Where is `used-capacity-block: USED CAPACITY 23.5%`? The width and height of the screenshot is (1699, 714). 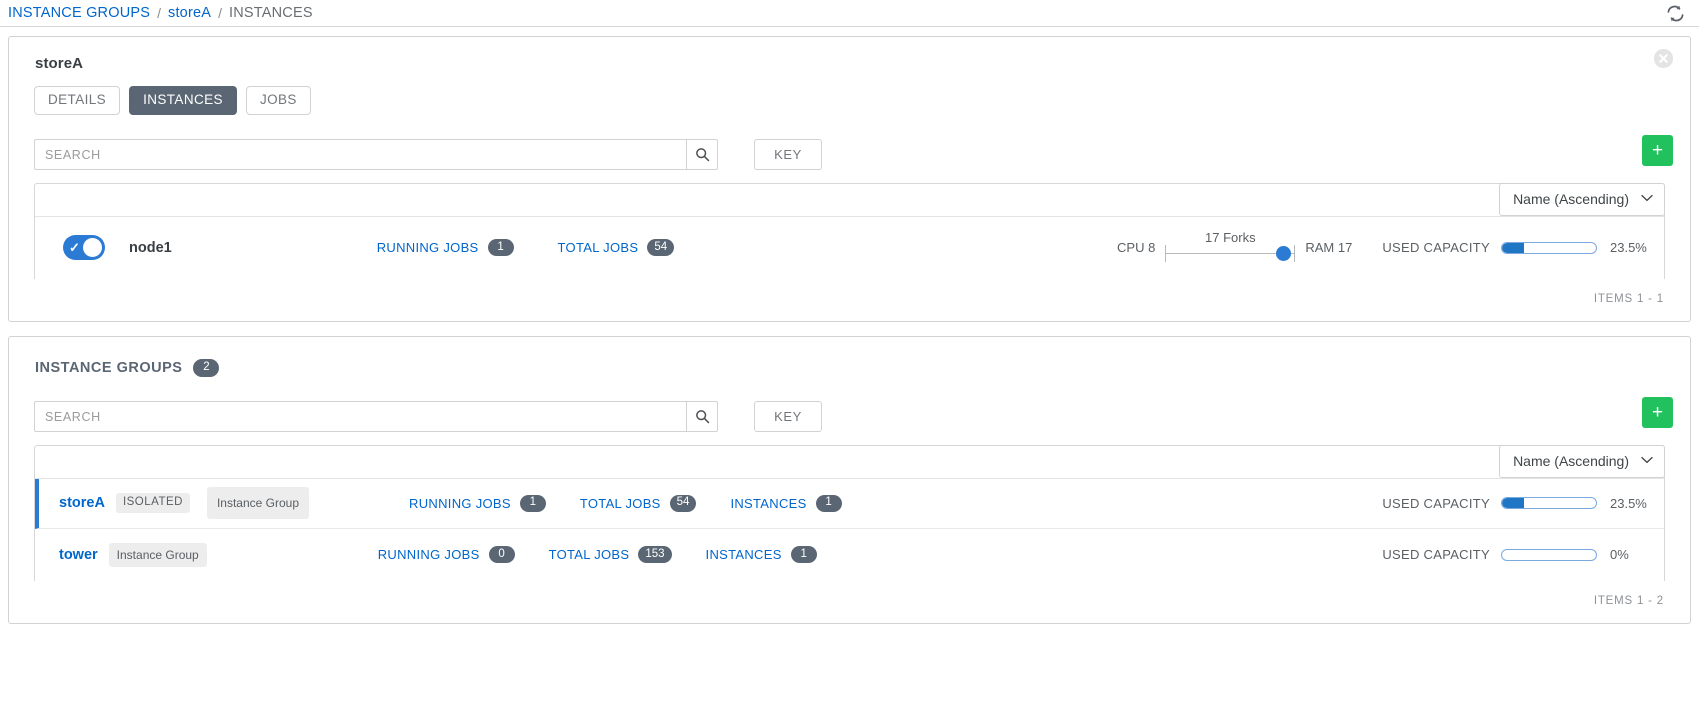 used-capacity-block: USED CAPACITY 23.5% is located at coordinates (1515, 503).